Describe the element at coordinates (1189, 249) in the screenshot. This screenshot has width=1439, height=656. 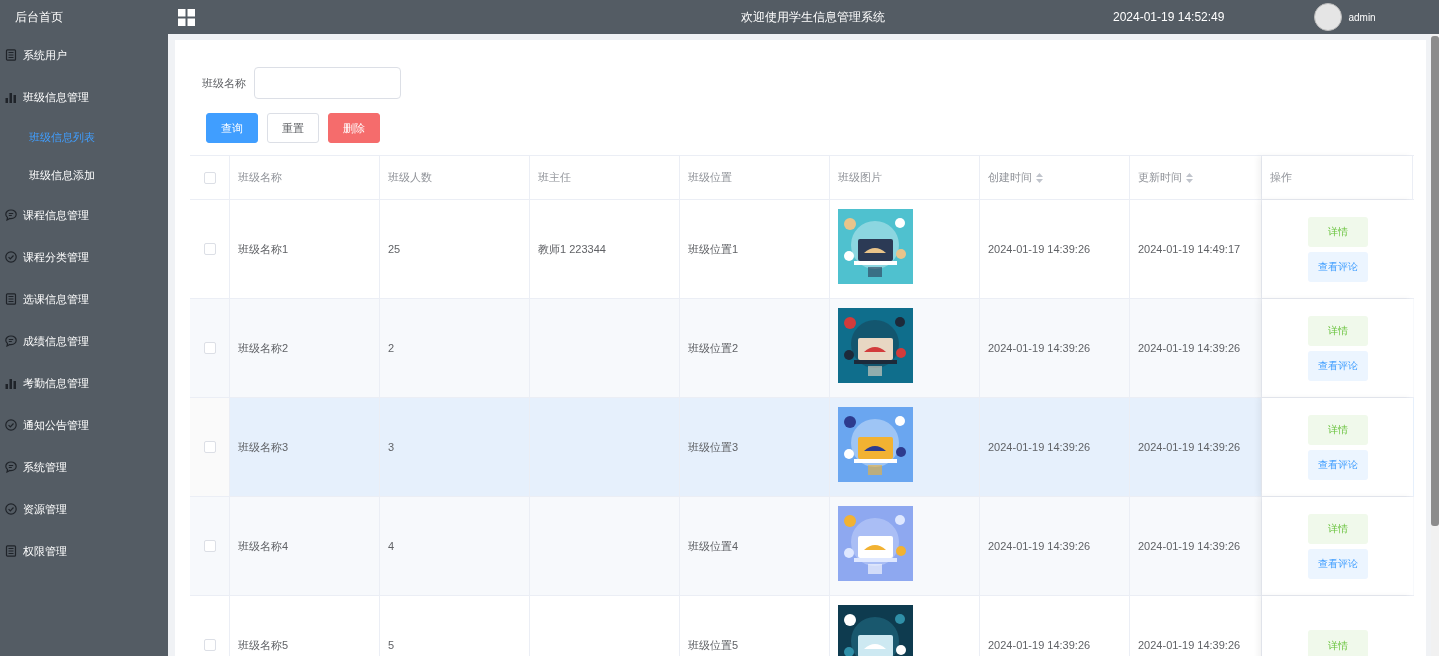
I see `table-cell-text: 2024-01-19 14:49:17` at that location.